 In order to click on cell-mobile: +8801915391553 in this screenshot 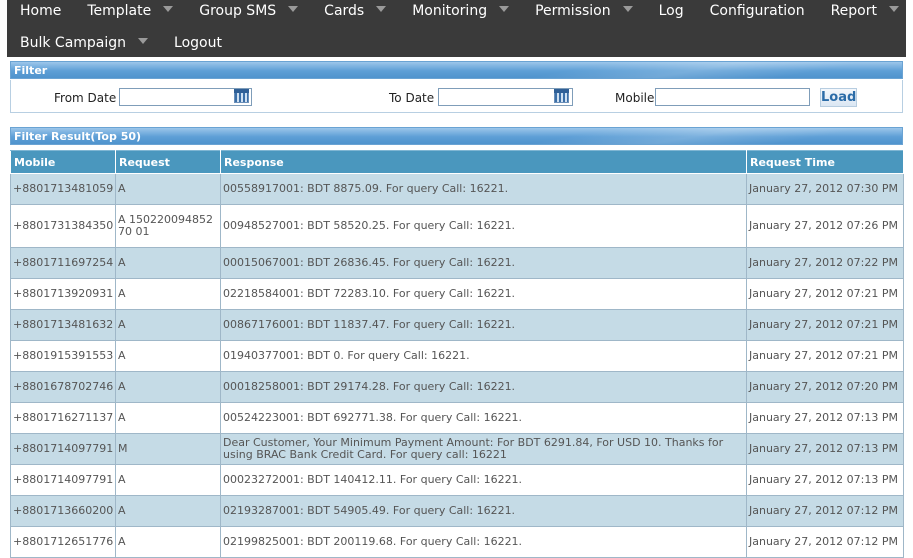, I will do `click(63, 356)`.